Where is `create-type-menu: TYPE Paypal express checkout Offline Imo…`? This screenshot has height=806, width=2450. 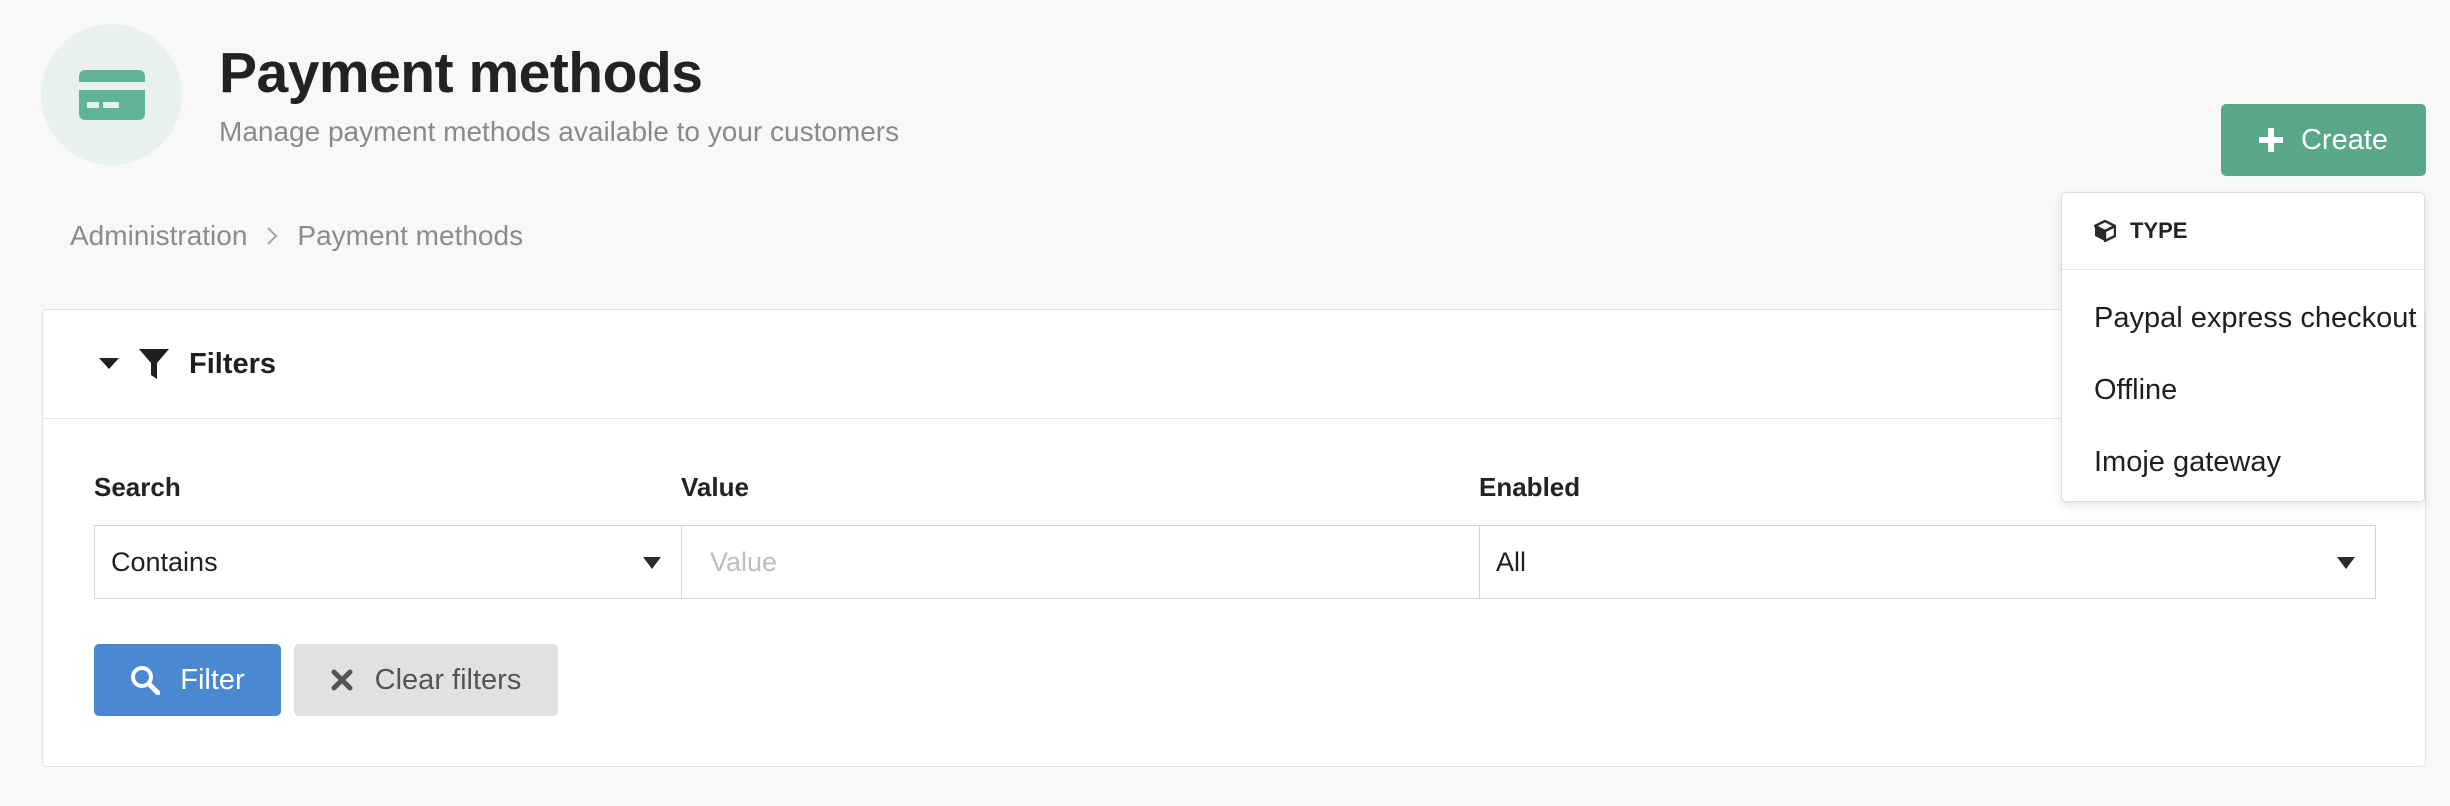 create-type-menu: TYPE Paypal express checkout Offline Imo… is located at coordinates (2243, 347).